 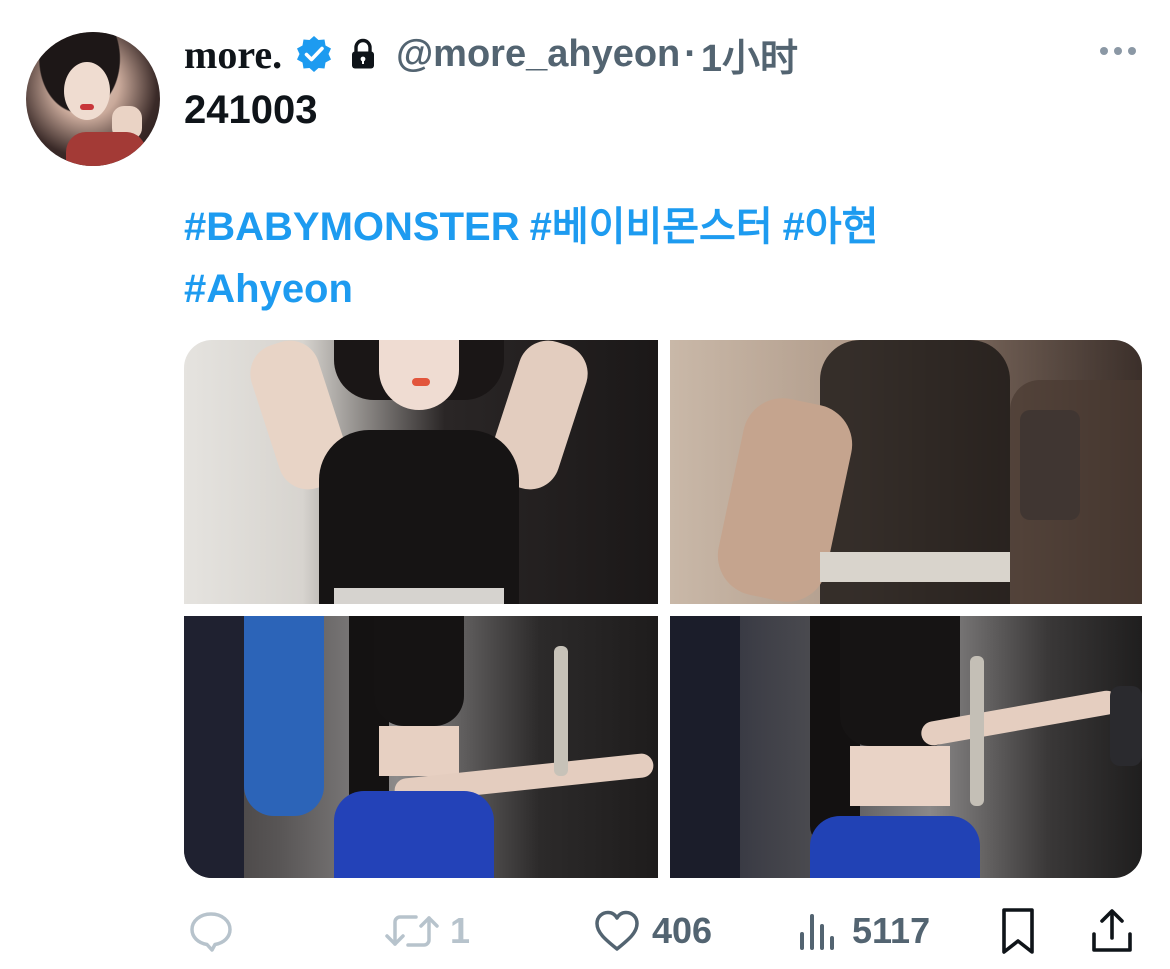 What do you see at coordinates (1018, 932) in the screenshot?
I see `bookmark-icon` at bounding box center [1018, 932].